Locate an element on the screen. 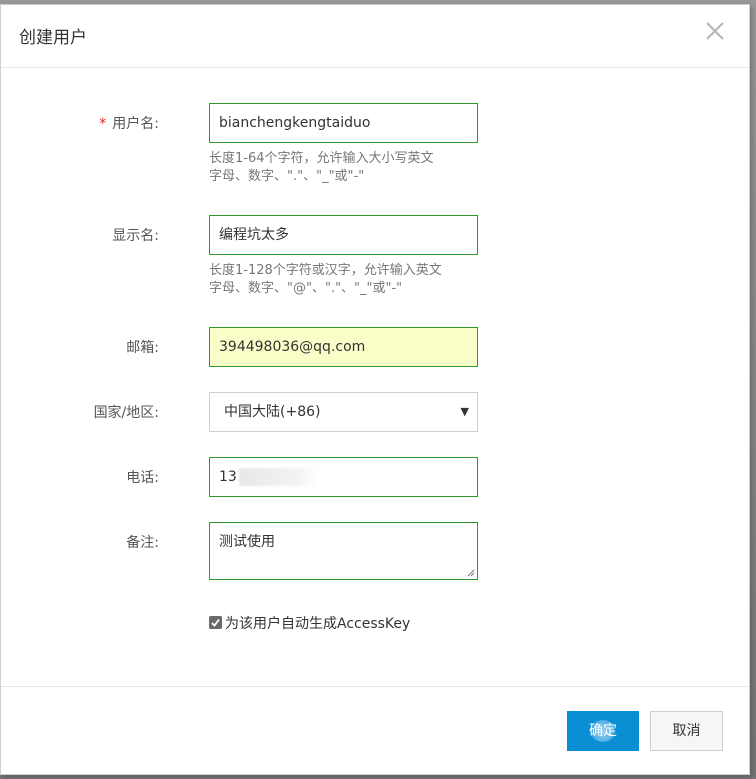 This screenshot has height=779, width=756. auto-accesskey-row: 为该用户自动生成AccessKey is located at coordinates (309, 623).